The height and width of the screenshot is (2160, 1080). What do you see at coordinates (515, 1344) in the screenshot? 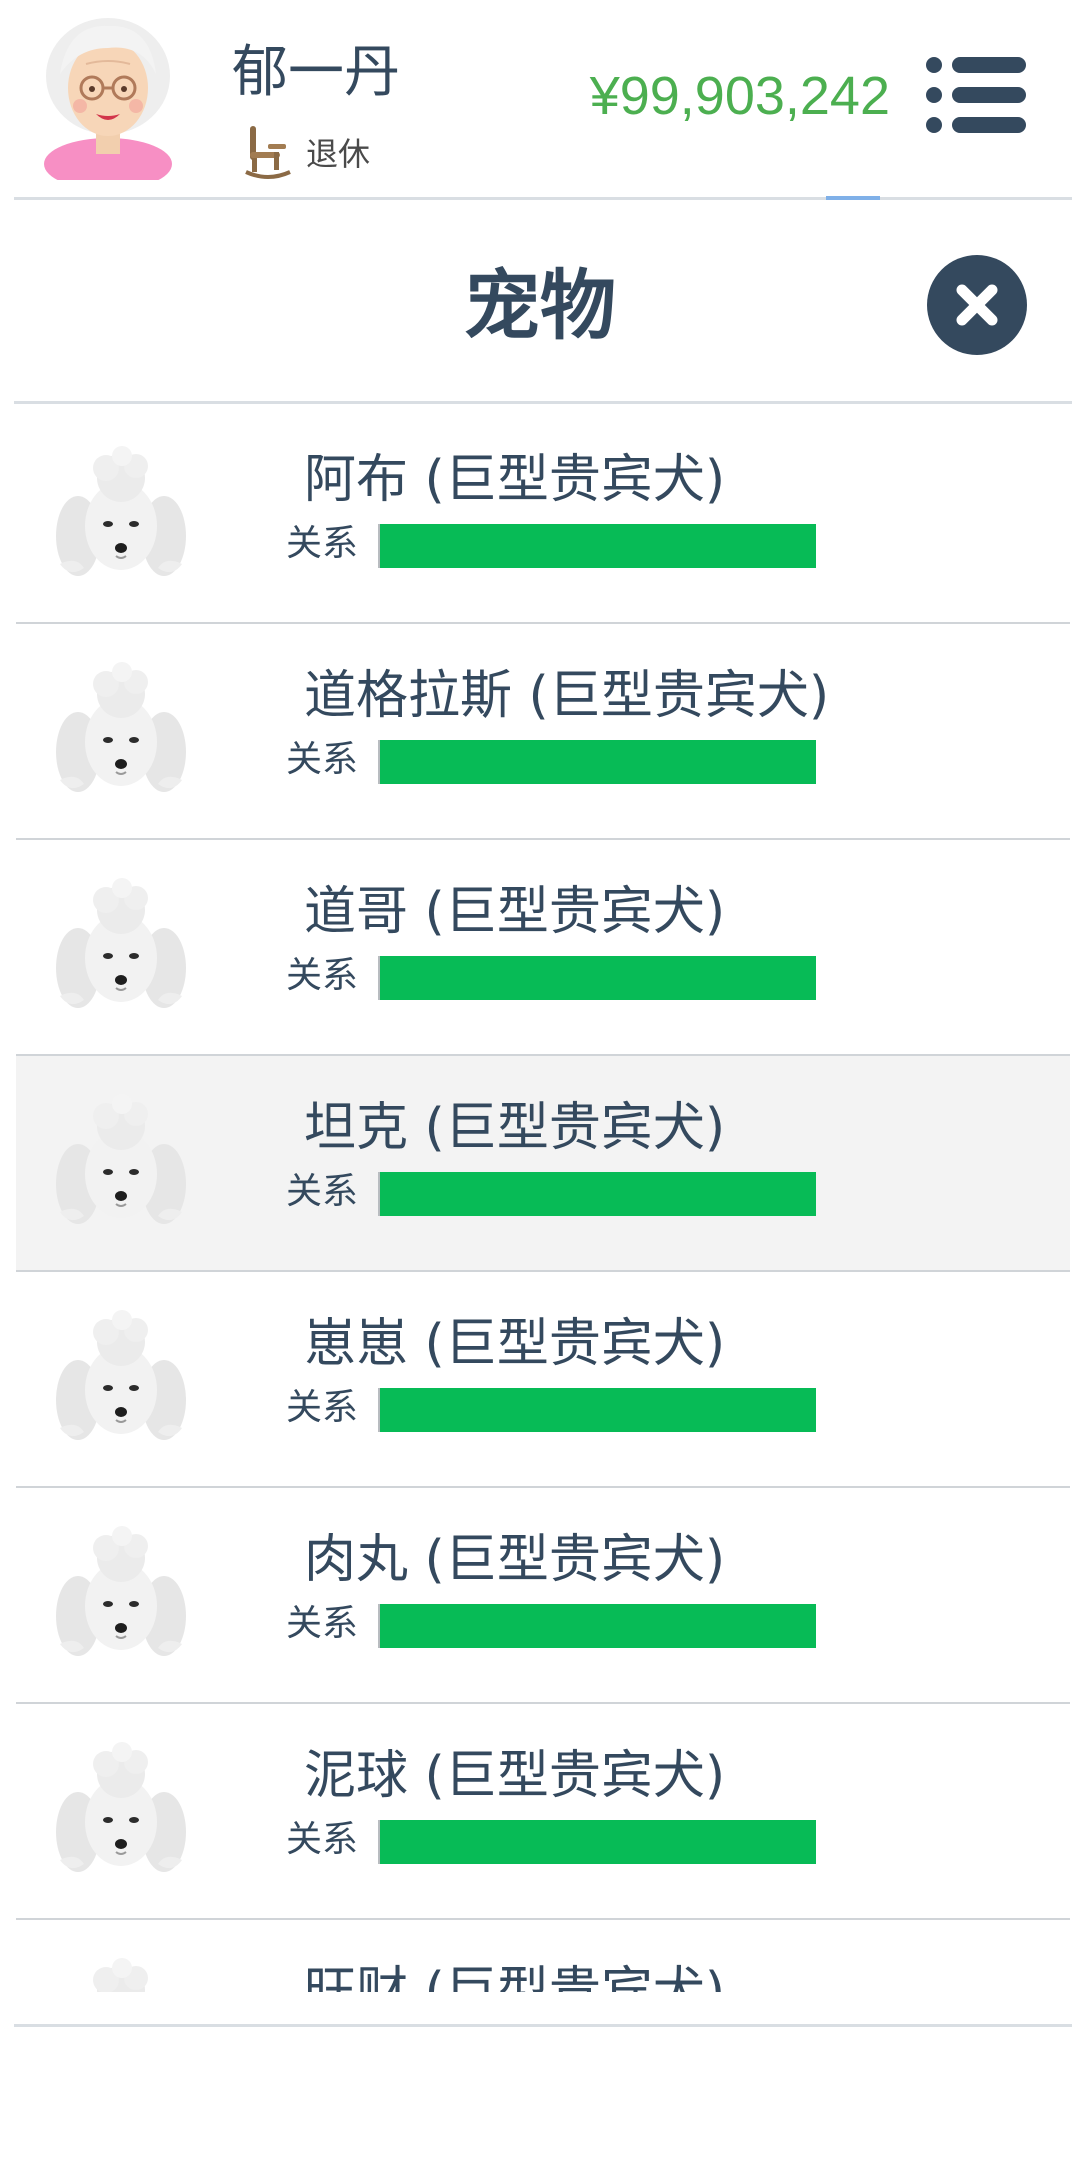
I see `pet-name: 崽崽 (巨型贵宾犬)` at bounding box center [515, 1344].